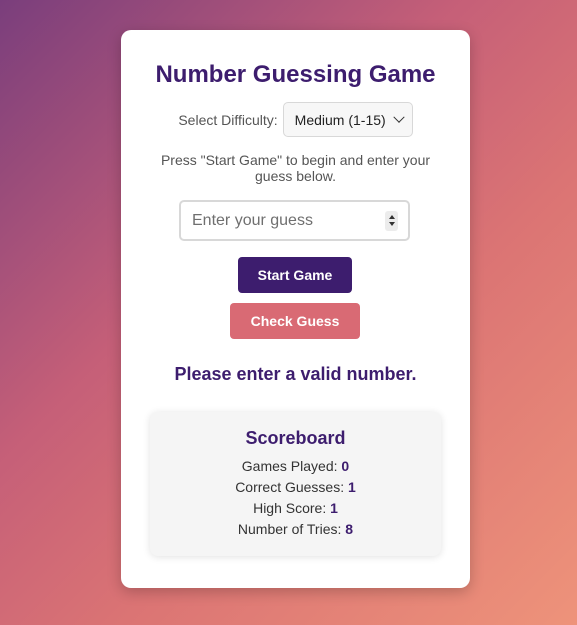  Describe the element at coordinates (295, 321) in the screenshot. I see `check-guess-button: Check Guess` at that location.